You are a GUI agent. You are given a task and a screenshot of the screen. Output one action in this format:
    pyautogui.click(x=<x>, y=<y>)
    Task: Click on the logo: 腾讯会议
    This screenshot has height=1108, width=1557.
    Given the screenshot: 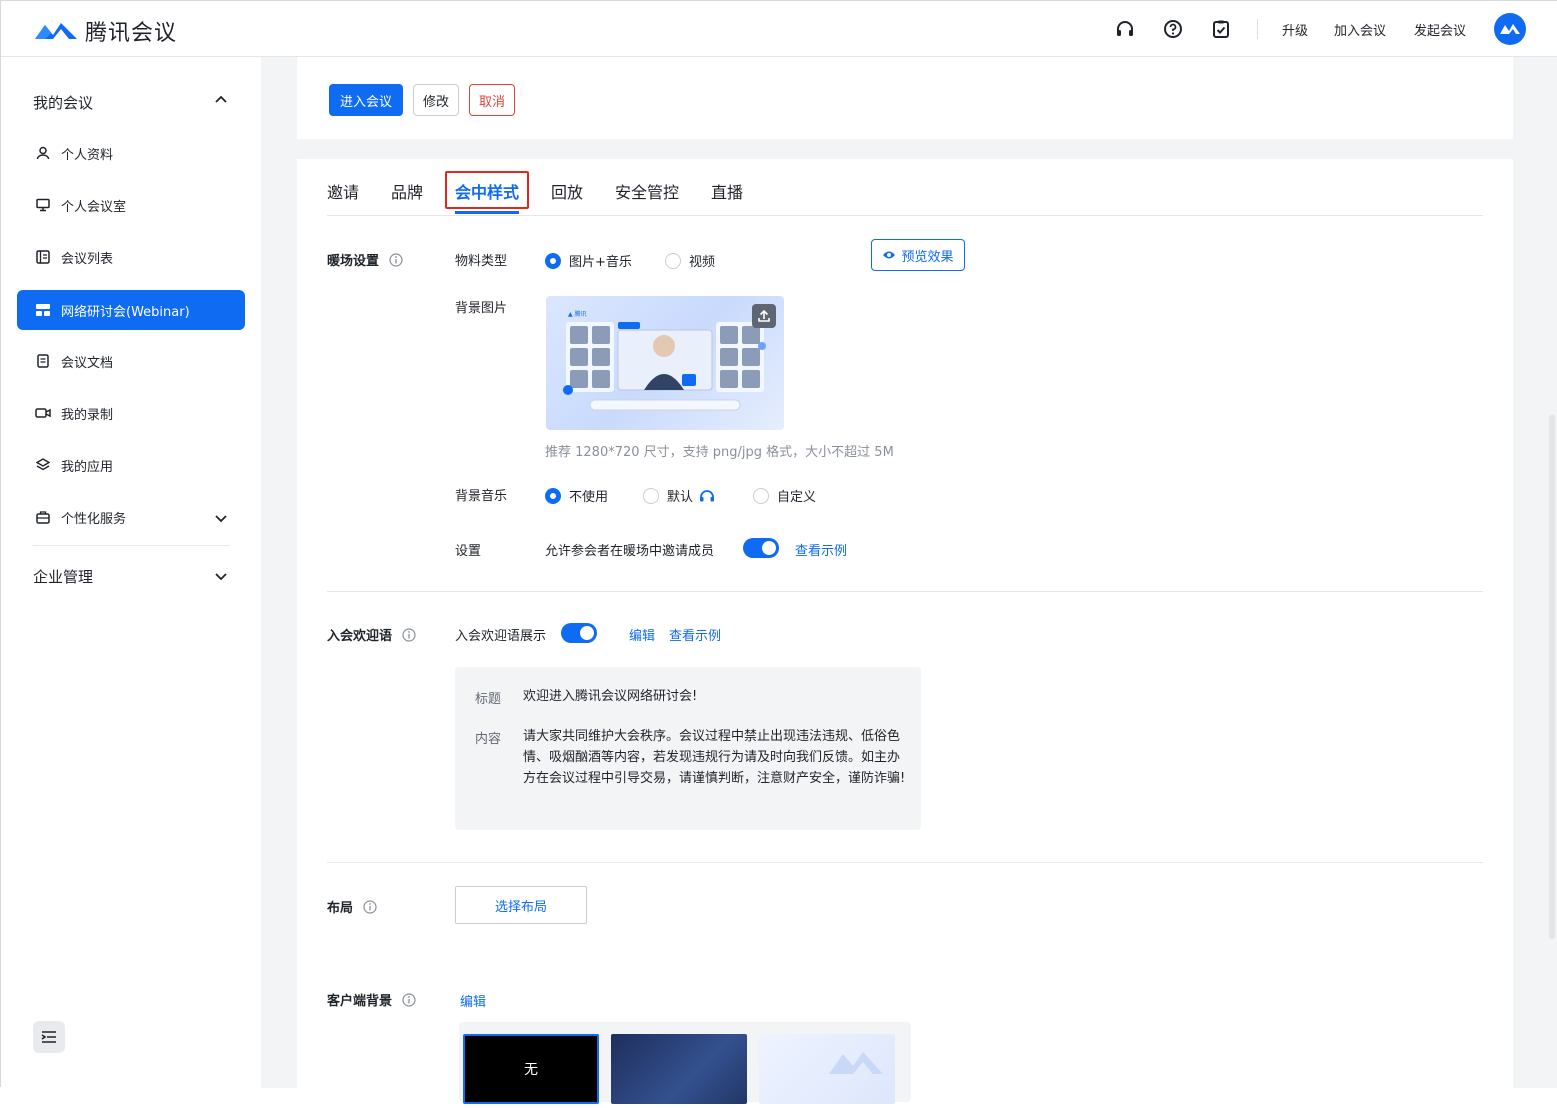 What is the action you would take?
    pyautogui.click(x=105, y=31)
    